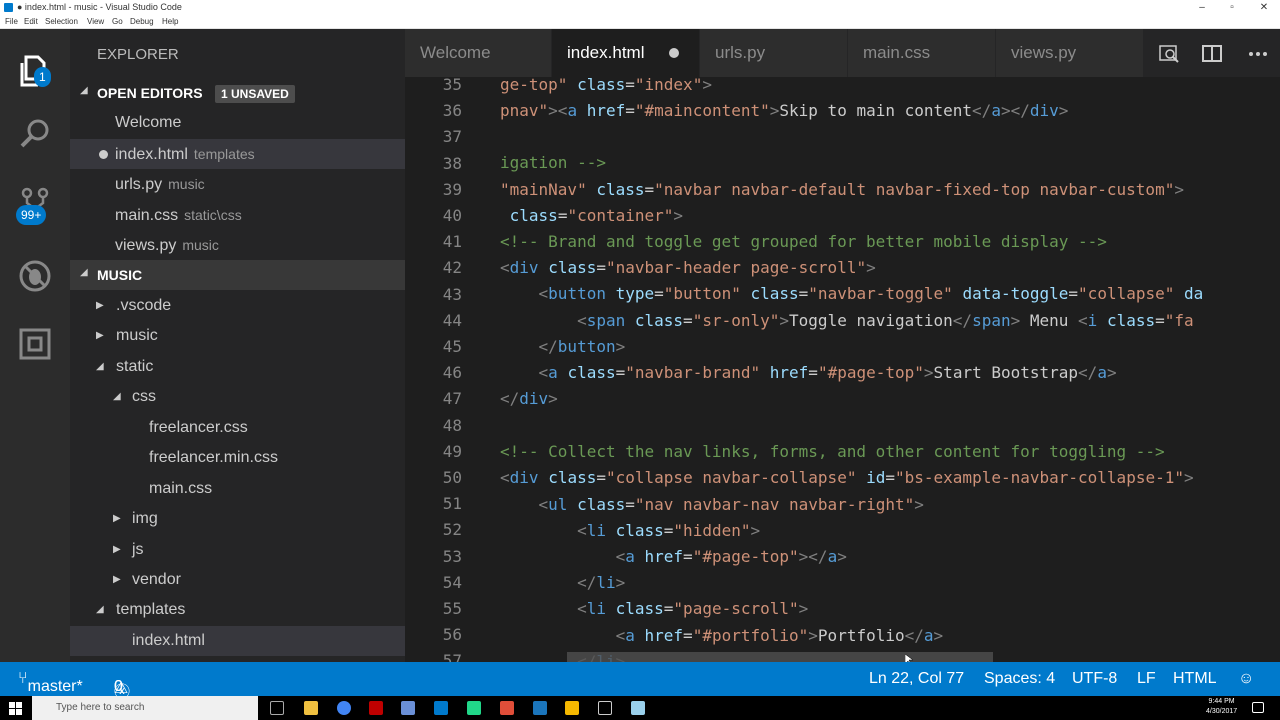 The width and height of the screenshot is (1280, 720). Describe the element at coordinates (237, 367) in the screenshot. I see `tree-item-static: ◢ static` at that location.